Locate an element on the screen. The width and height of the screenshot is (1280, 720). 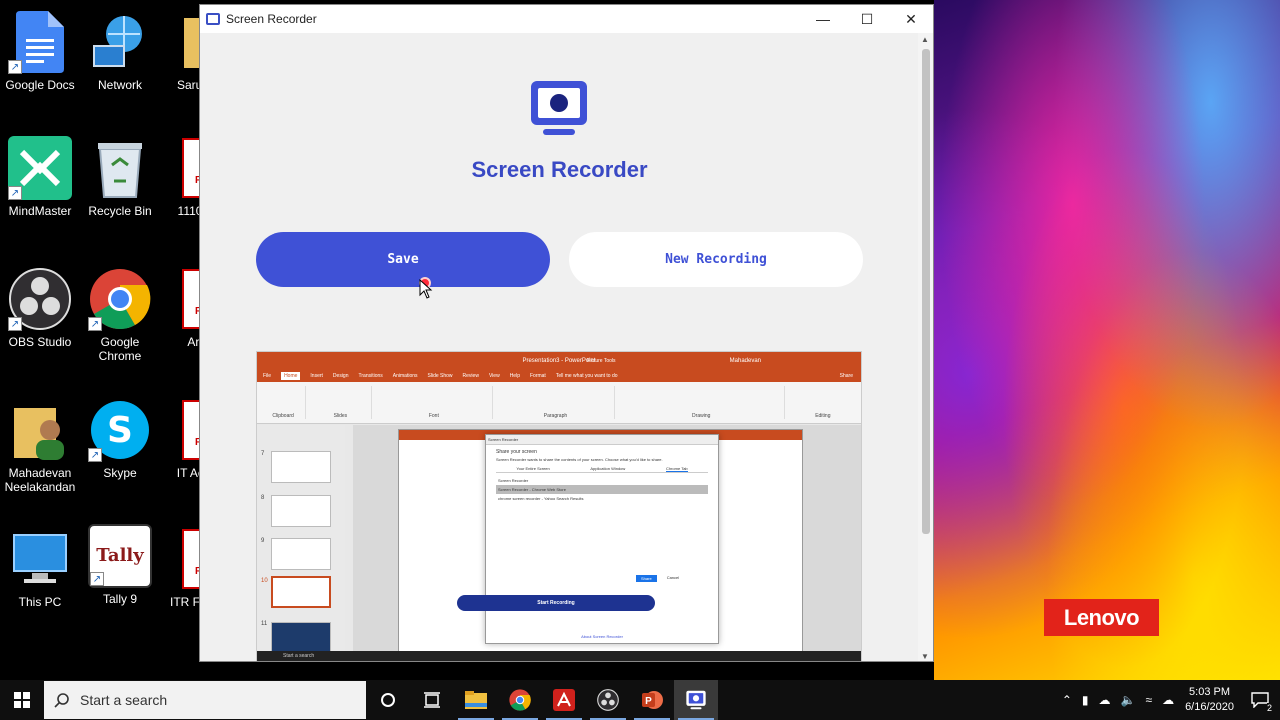
minimize-button: — is located at coordinates (823, 19).